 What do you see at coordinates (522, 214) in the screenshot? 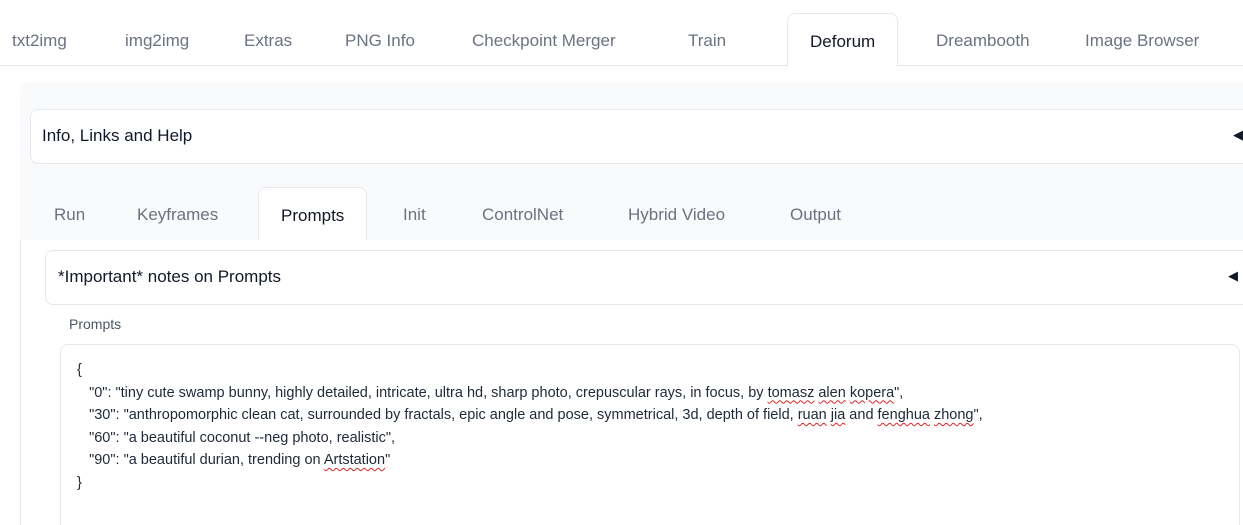
I see `tab-controlnet: ControlNet` at bounding box center [522, 214].